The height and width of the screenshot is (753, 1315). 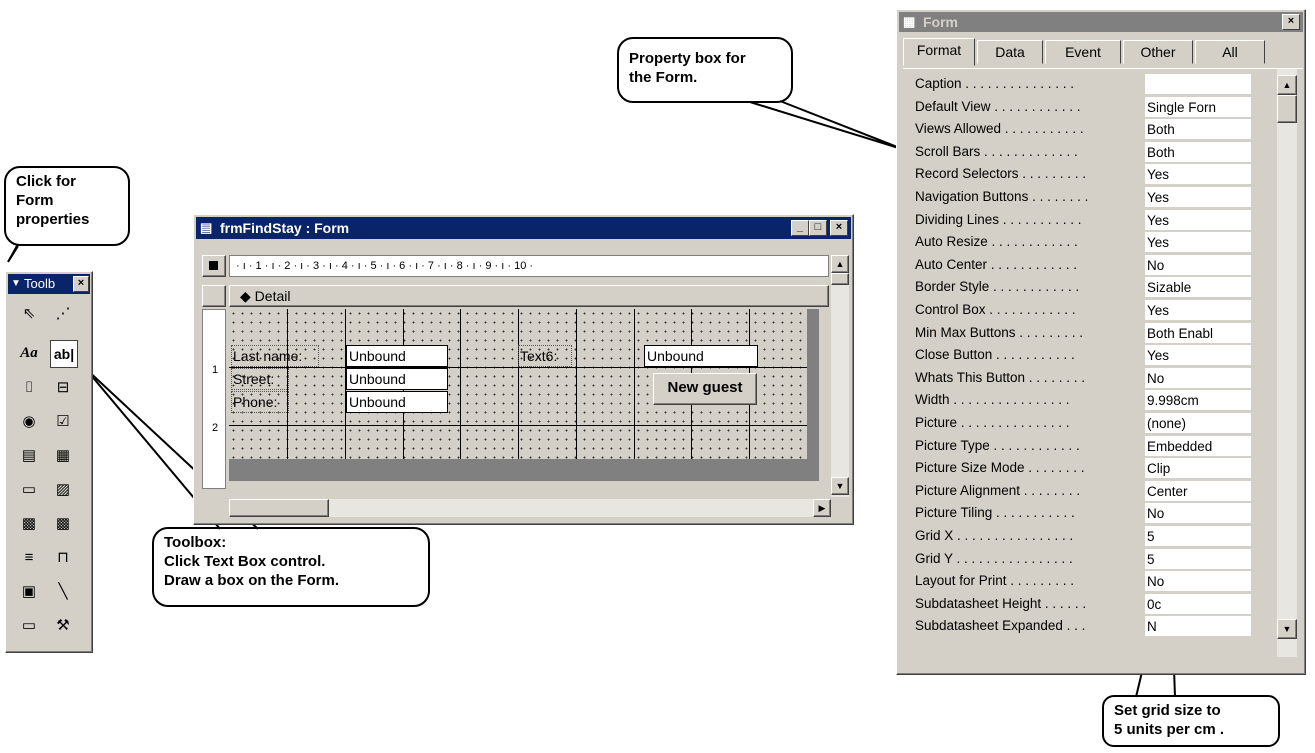 What do you see at coordinates (1077, 581) in the screenshot?
I see `property-row: Layout for Print . . . . . . . . . No` at bounding box center [1077, 581].